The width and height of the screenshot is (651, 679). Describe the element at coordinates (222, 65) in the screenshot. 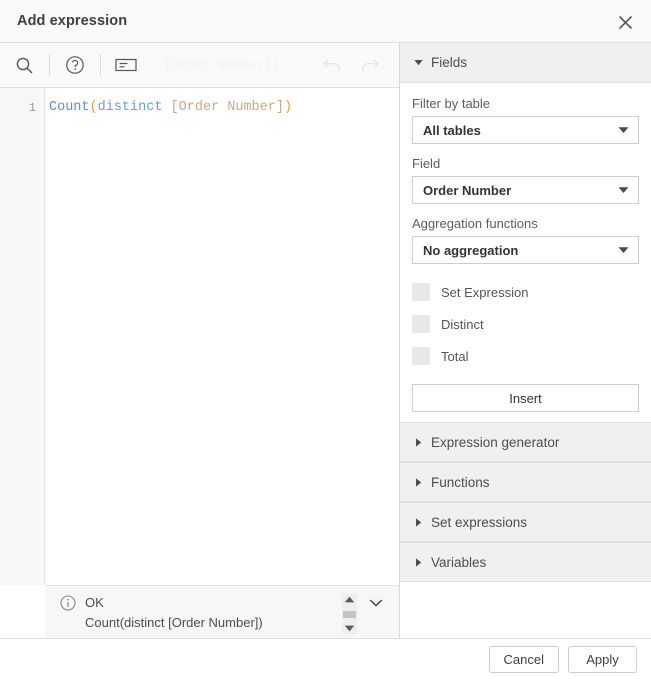

I see `toolbar-ghost-text: [Order Number])` at that location.